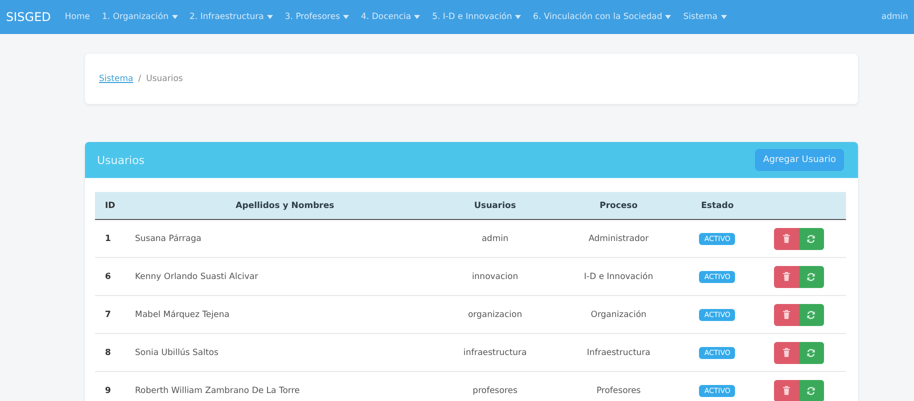 The image size is (914, 401). What do you see at coordinates (285, 315) in the screenshot?
I see `table-cell: Mabel Márquez Tejena` at bounding box center [285, 315].